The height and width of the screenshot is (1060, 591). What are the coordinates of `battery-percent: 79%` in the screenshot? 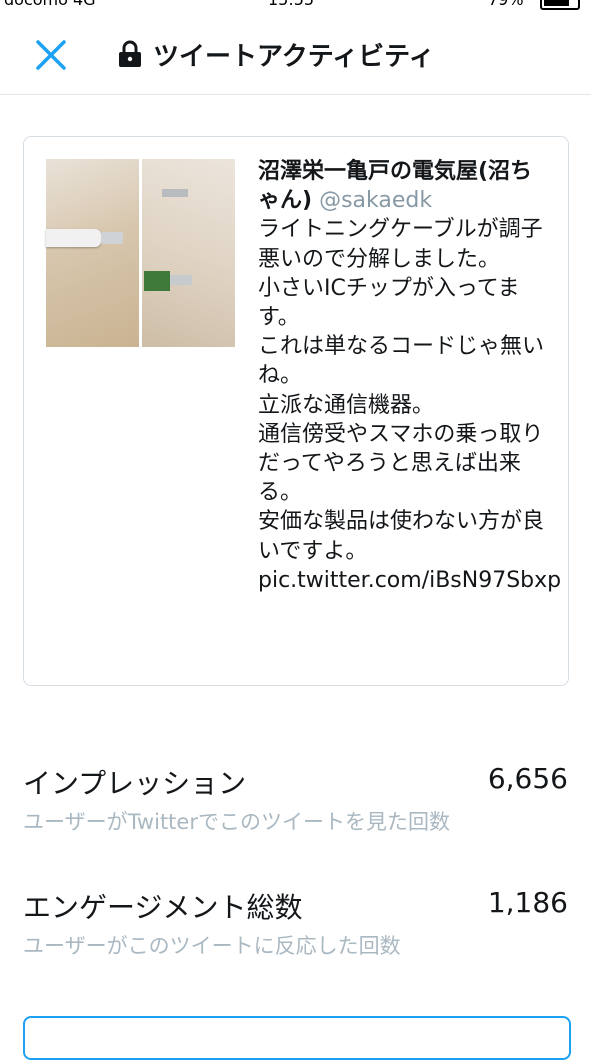 It's located at (506, 4).